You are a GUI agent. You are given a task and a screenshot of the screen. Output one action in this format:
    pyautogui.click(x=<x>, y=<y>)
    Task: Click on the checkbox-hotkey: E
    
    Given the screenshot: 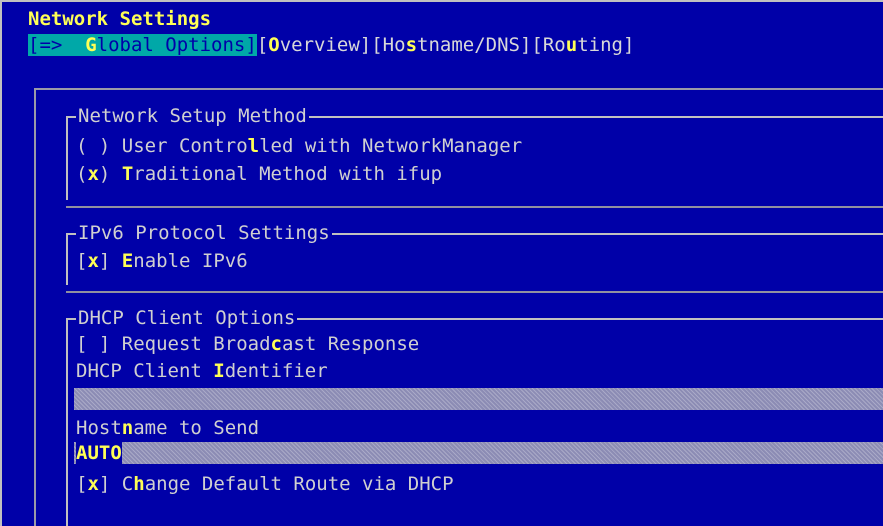 What is the action you would take?
    pyautogui.click(x=127, y=261)
    